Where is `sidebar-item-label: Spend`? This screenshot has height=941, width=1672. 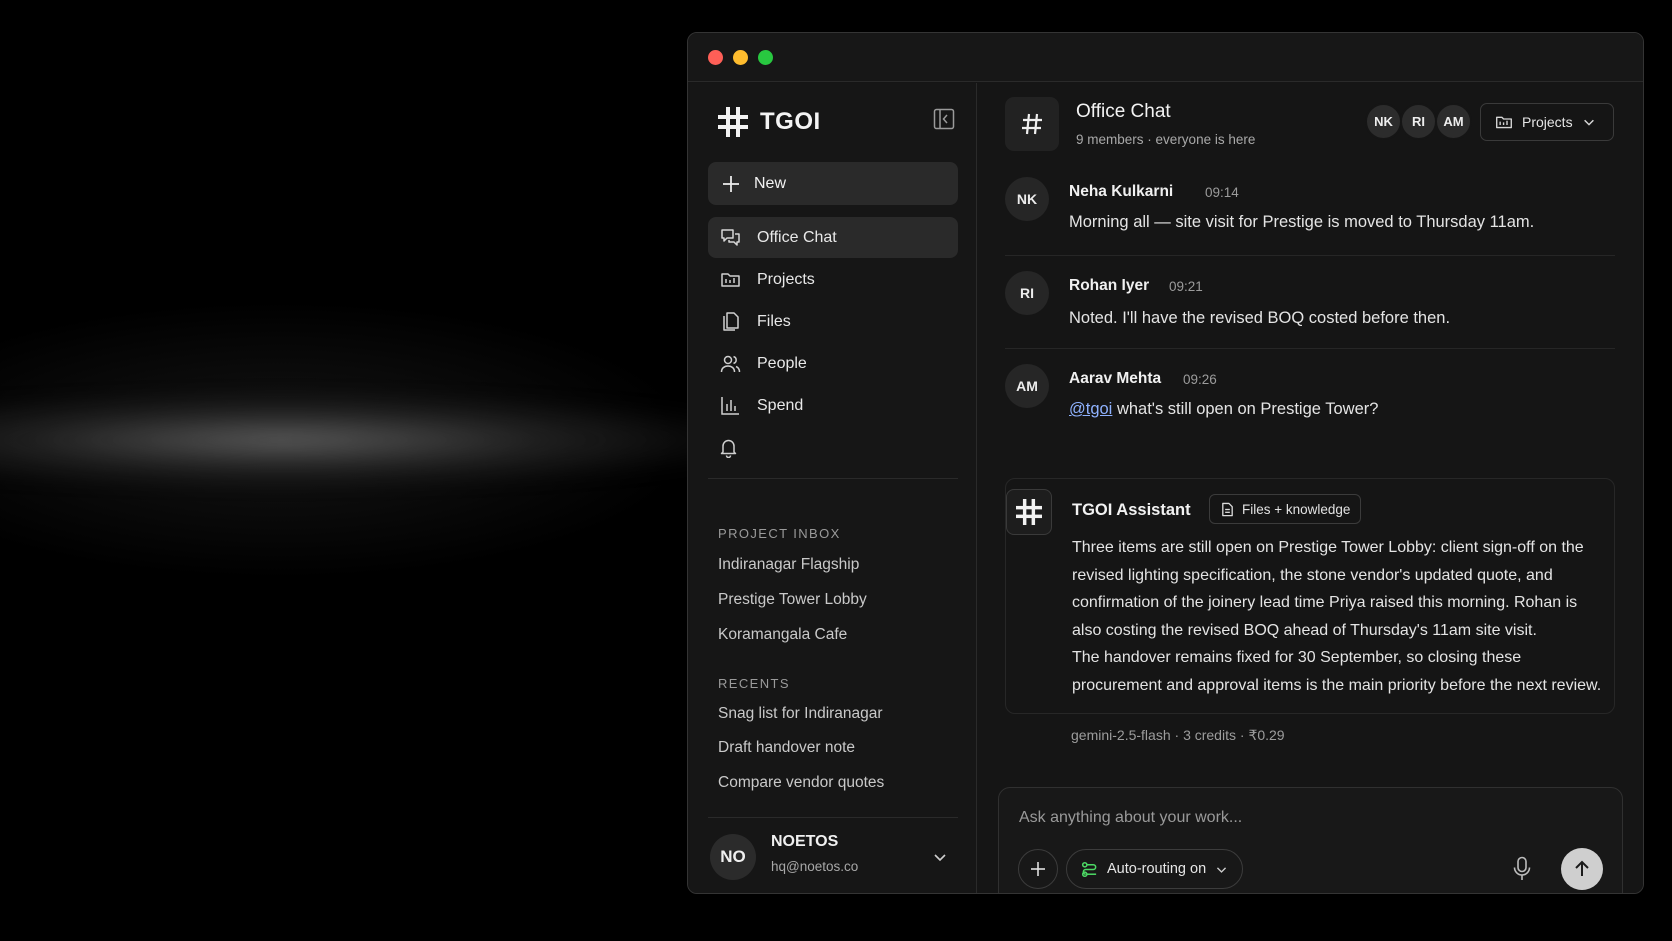
sidebar-item-label: Spend is located at coordinates (780, 405).